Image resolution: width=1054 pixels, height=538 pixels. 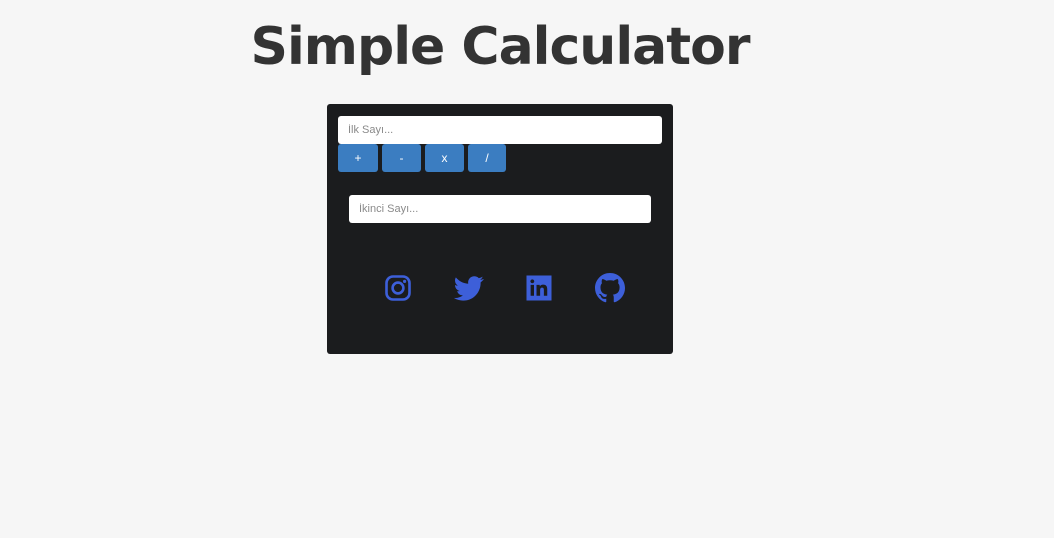 I want to click on page-title: Simple Calculator, so click(x=500, y=47).